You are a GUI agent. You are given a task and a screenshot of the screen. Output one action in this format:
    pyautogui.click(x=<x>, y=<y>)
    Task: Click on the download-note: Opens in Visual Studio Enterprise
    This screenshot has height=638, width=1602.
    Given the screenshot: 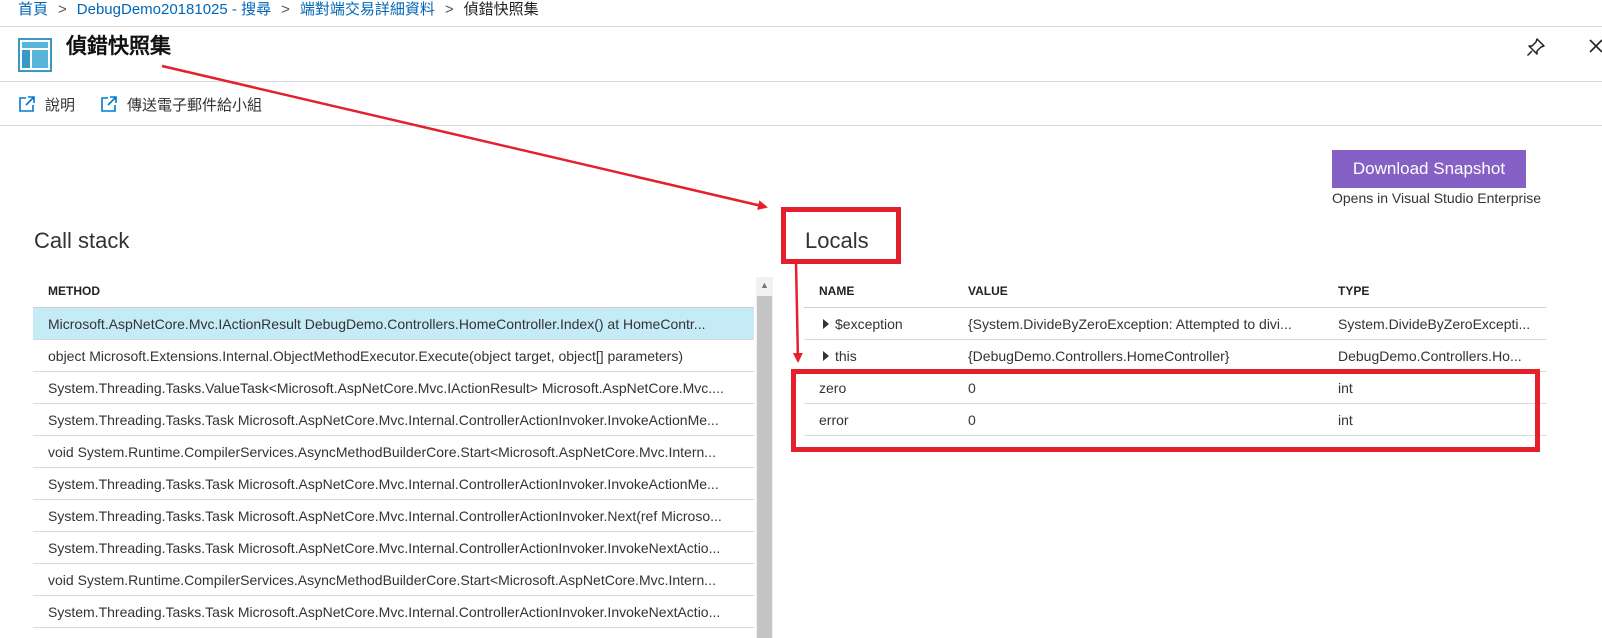 What is the action you would take?
    pyautogui.click(x=1437, y=198)
    